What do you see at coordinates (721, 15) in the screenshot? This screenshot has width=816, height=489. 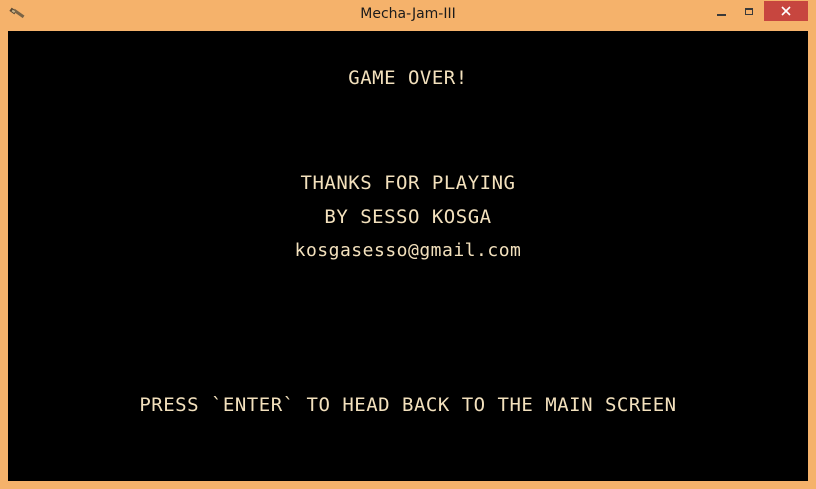 I see `minimize-icon` at bounding box center [721, 15].